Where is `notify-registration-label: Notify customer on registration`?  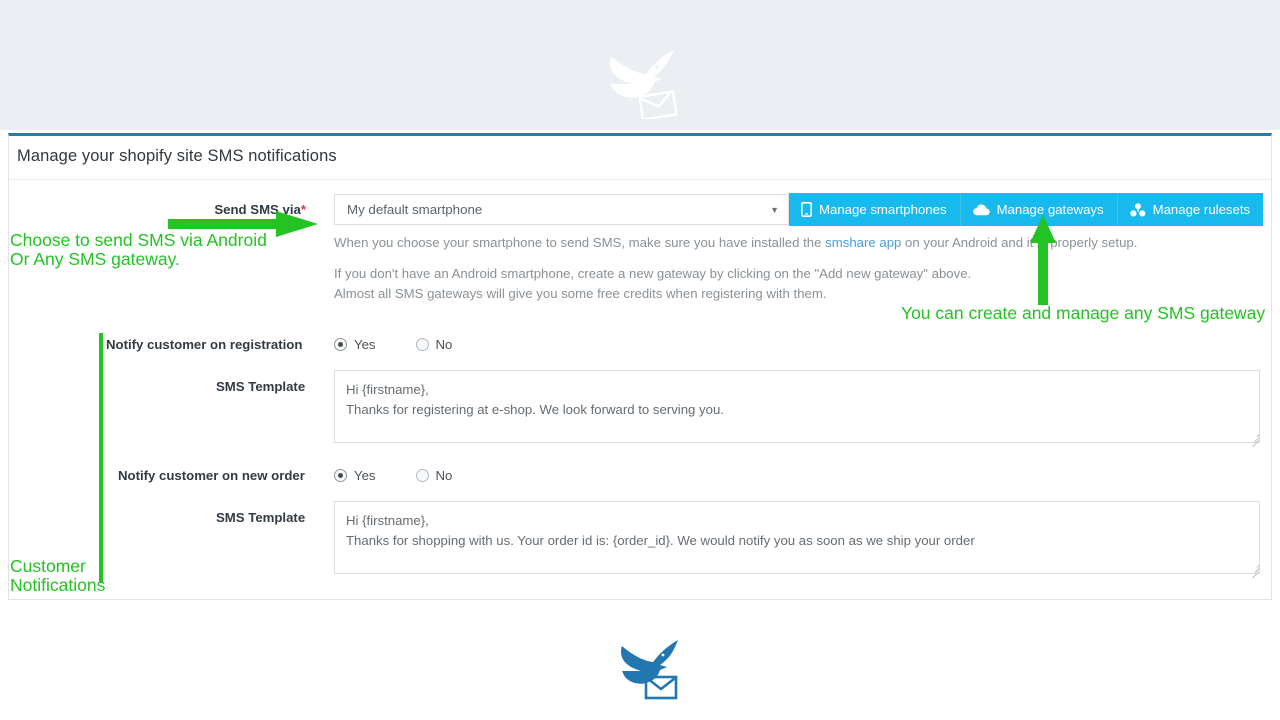 notify-registration-label: Notify customer on registration is located at coordinates (204, 344).